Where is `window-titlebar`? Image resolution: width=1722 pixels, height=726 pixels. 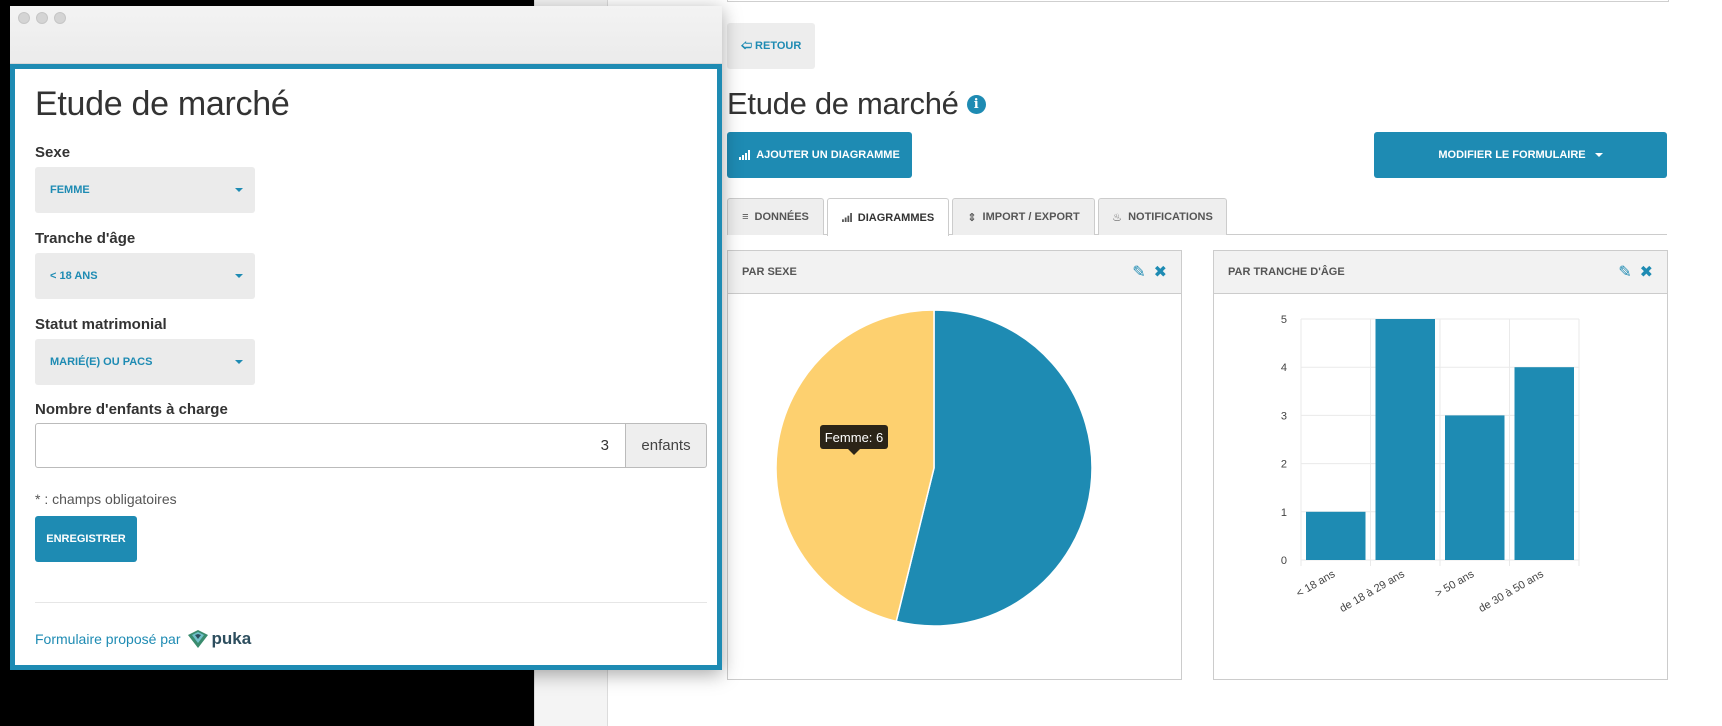
window-titlebar is located at coordinates (366, 35).